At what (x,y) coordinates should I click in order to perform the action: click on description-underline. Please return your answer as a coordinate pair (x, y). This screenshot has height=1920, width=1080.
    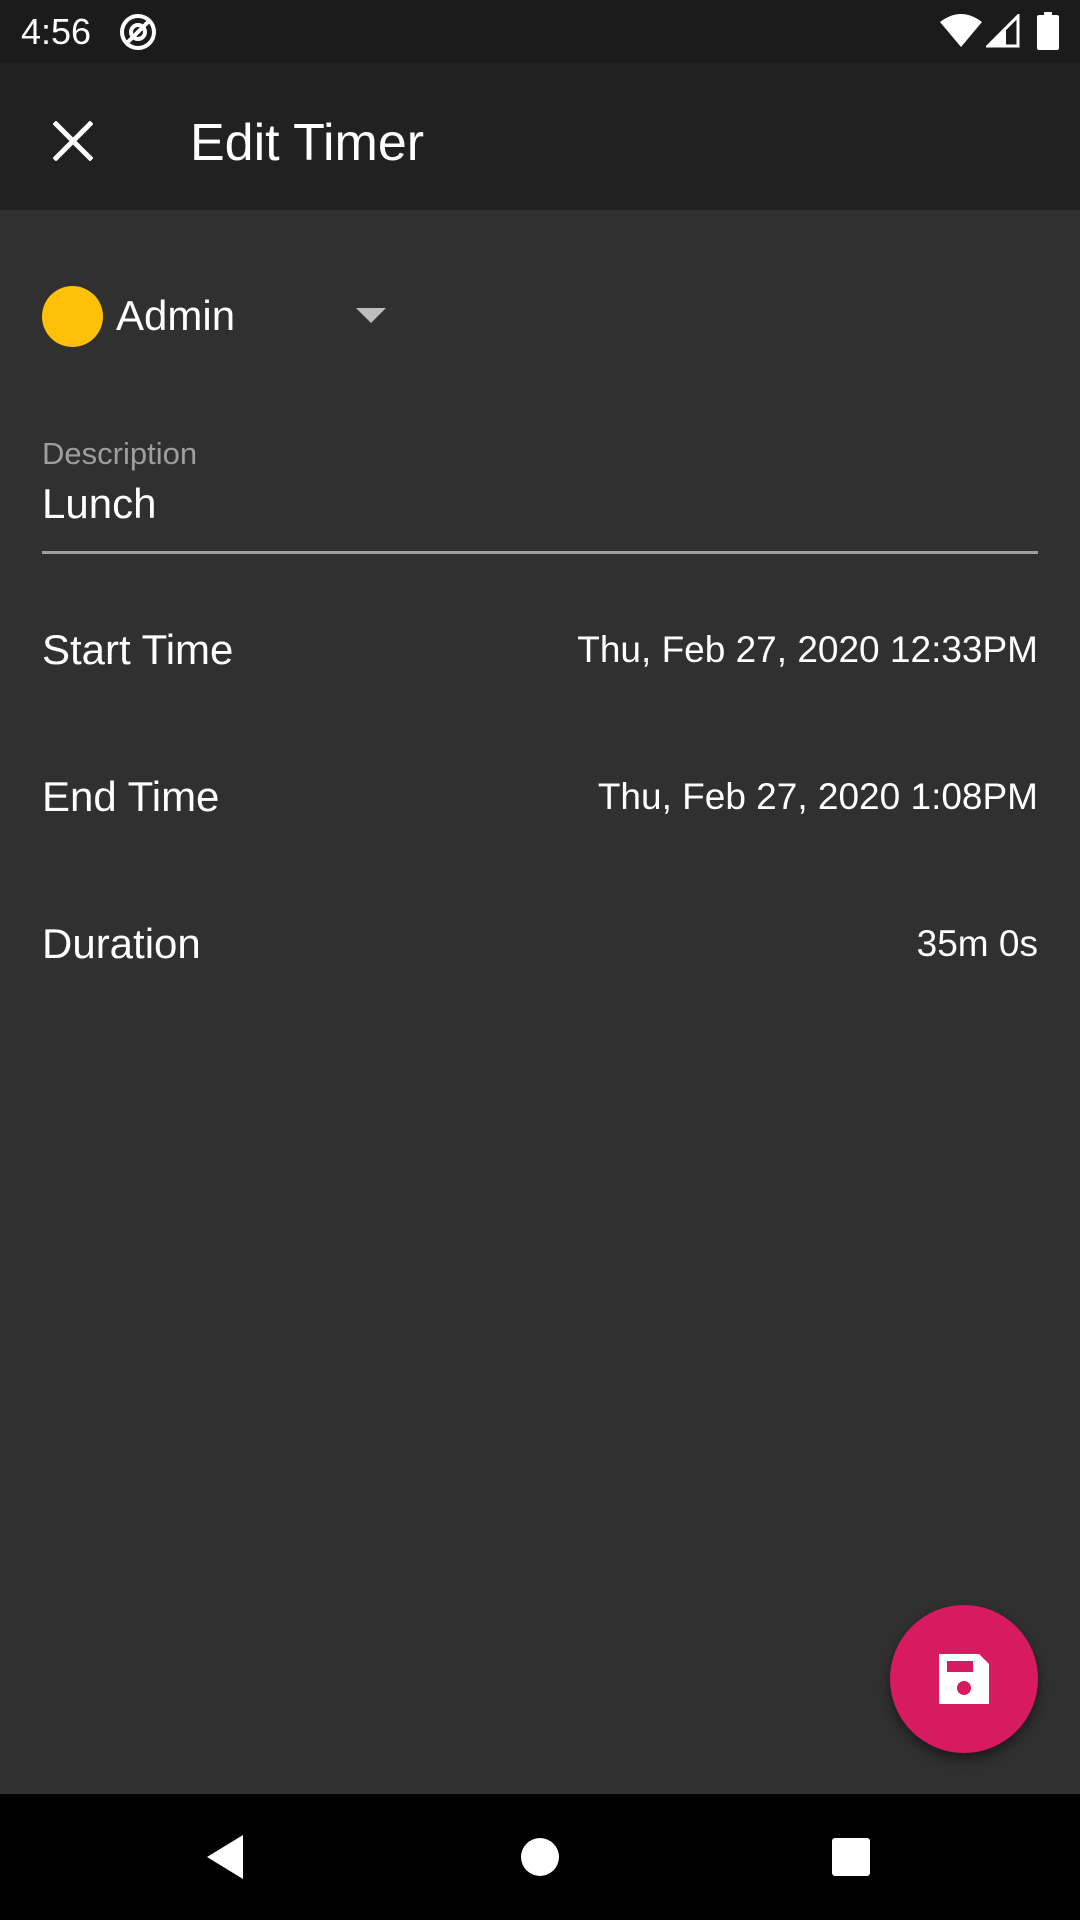
    Looking at the image, I should click on (540, 552).